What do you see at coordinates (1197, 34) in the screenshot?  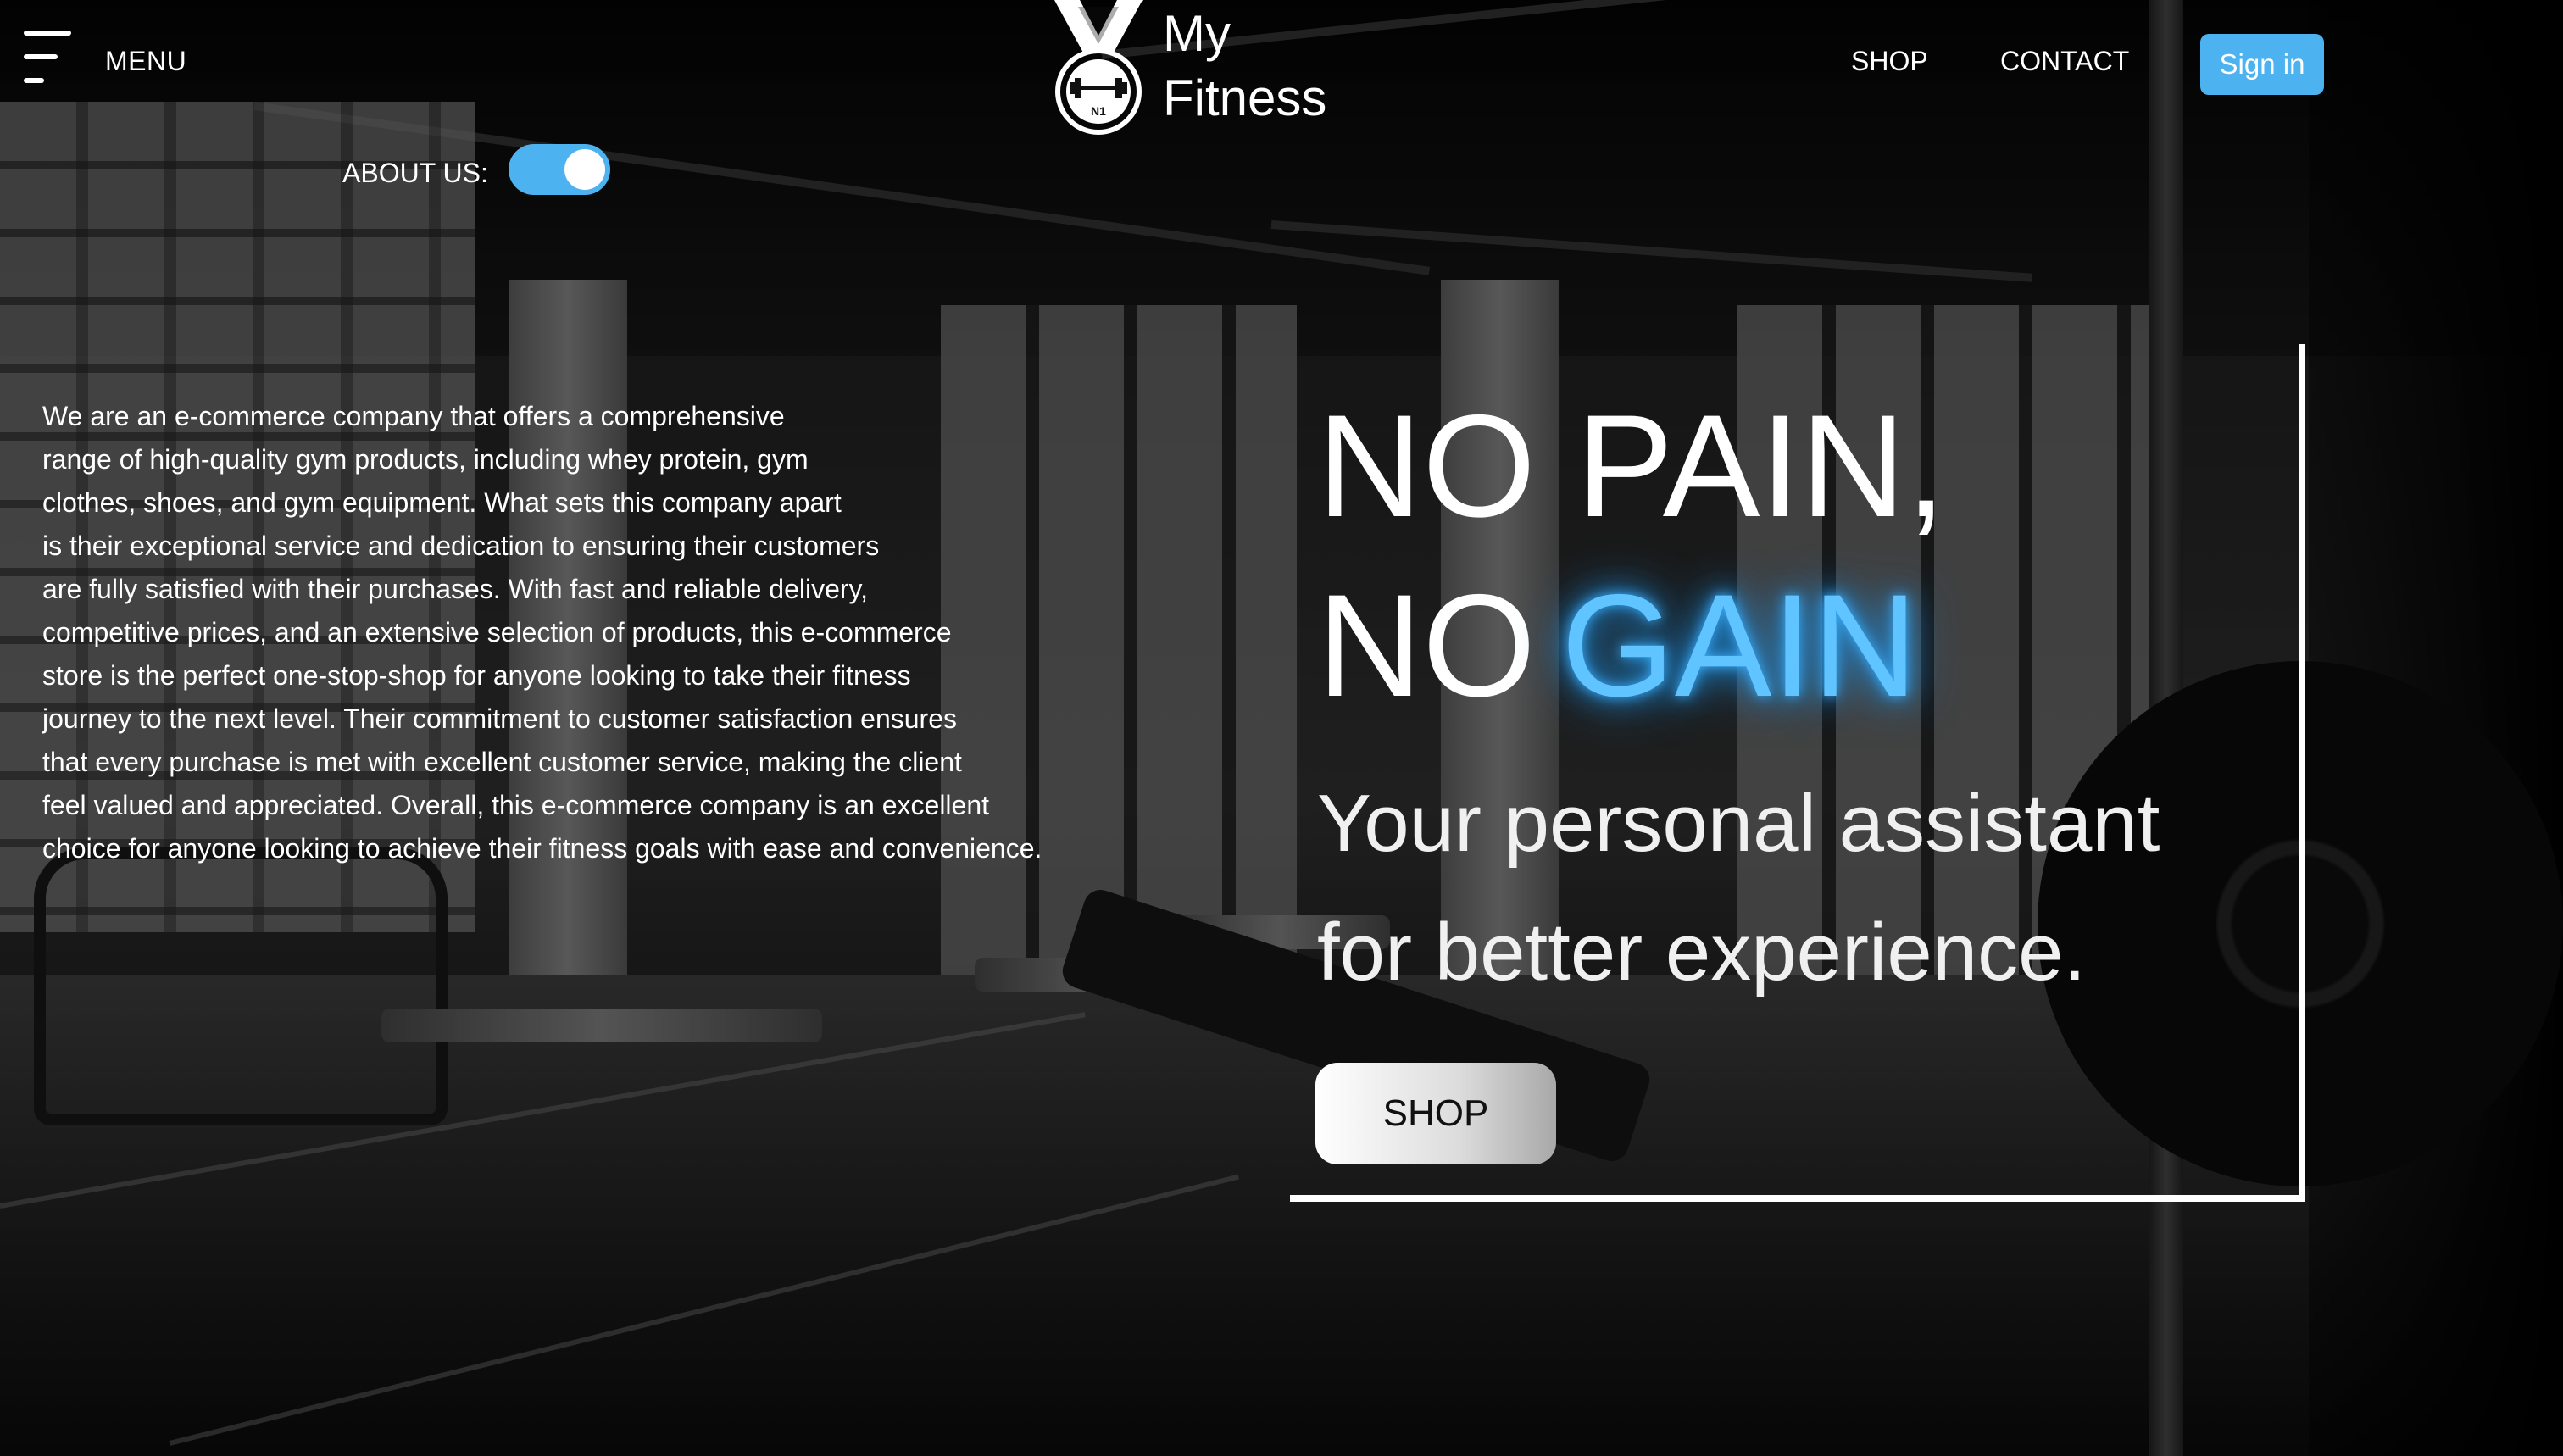 I see `brand-line-1: My` at bounding box center [1197, 34].